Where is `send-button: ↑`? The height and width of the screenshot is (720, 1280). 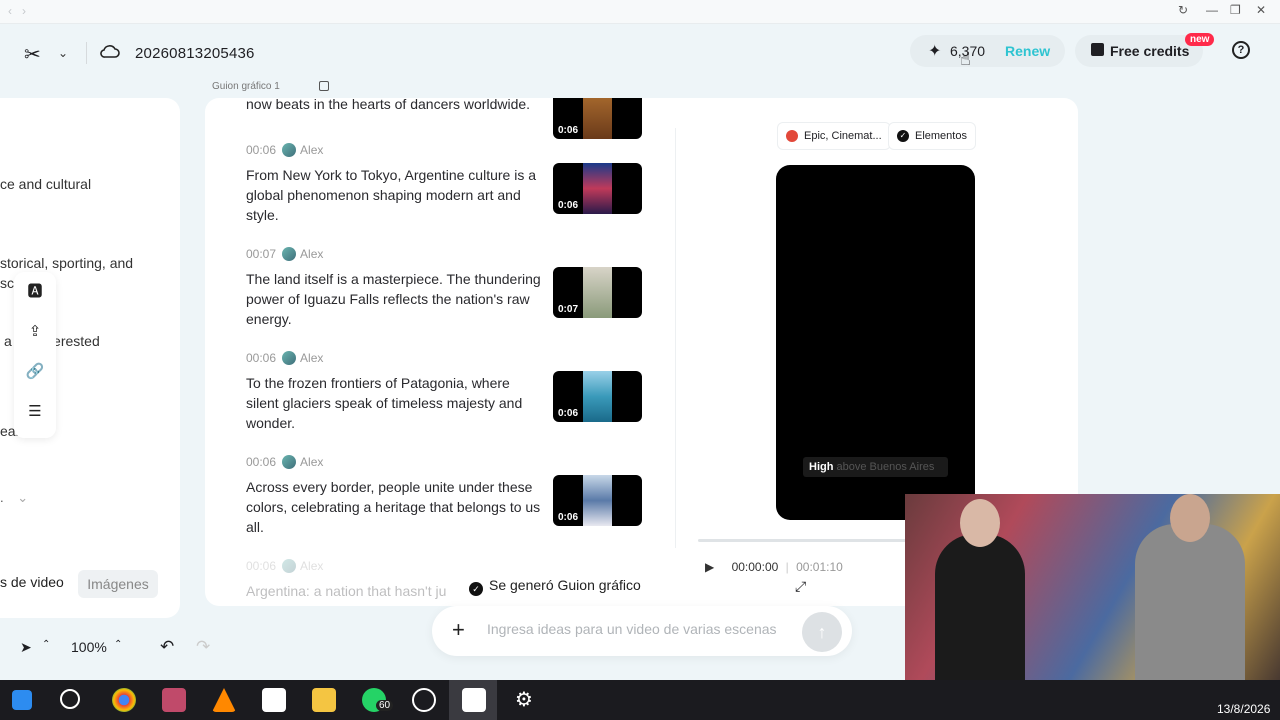 send-button: ↑ is located at coordinates (822, 632).